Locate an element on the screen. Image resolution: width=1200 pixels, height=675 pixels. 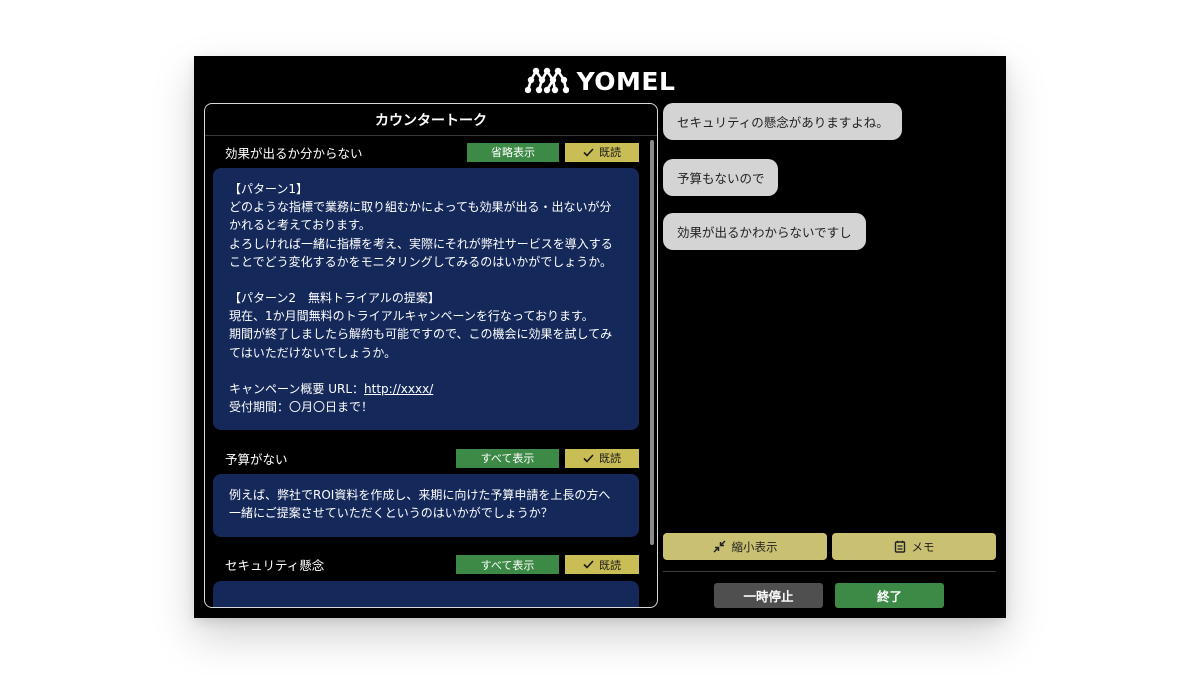
answer-line: 期間が終了しましたら解約も可能ですので、この機会に効果を試してみ is located at coordinates (421, 334).